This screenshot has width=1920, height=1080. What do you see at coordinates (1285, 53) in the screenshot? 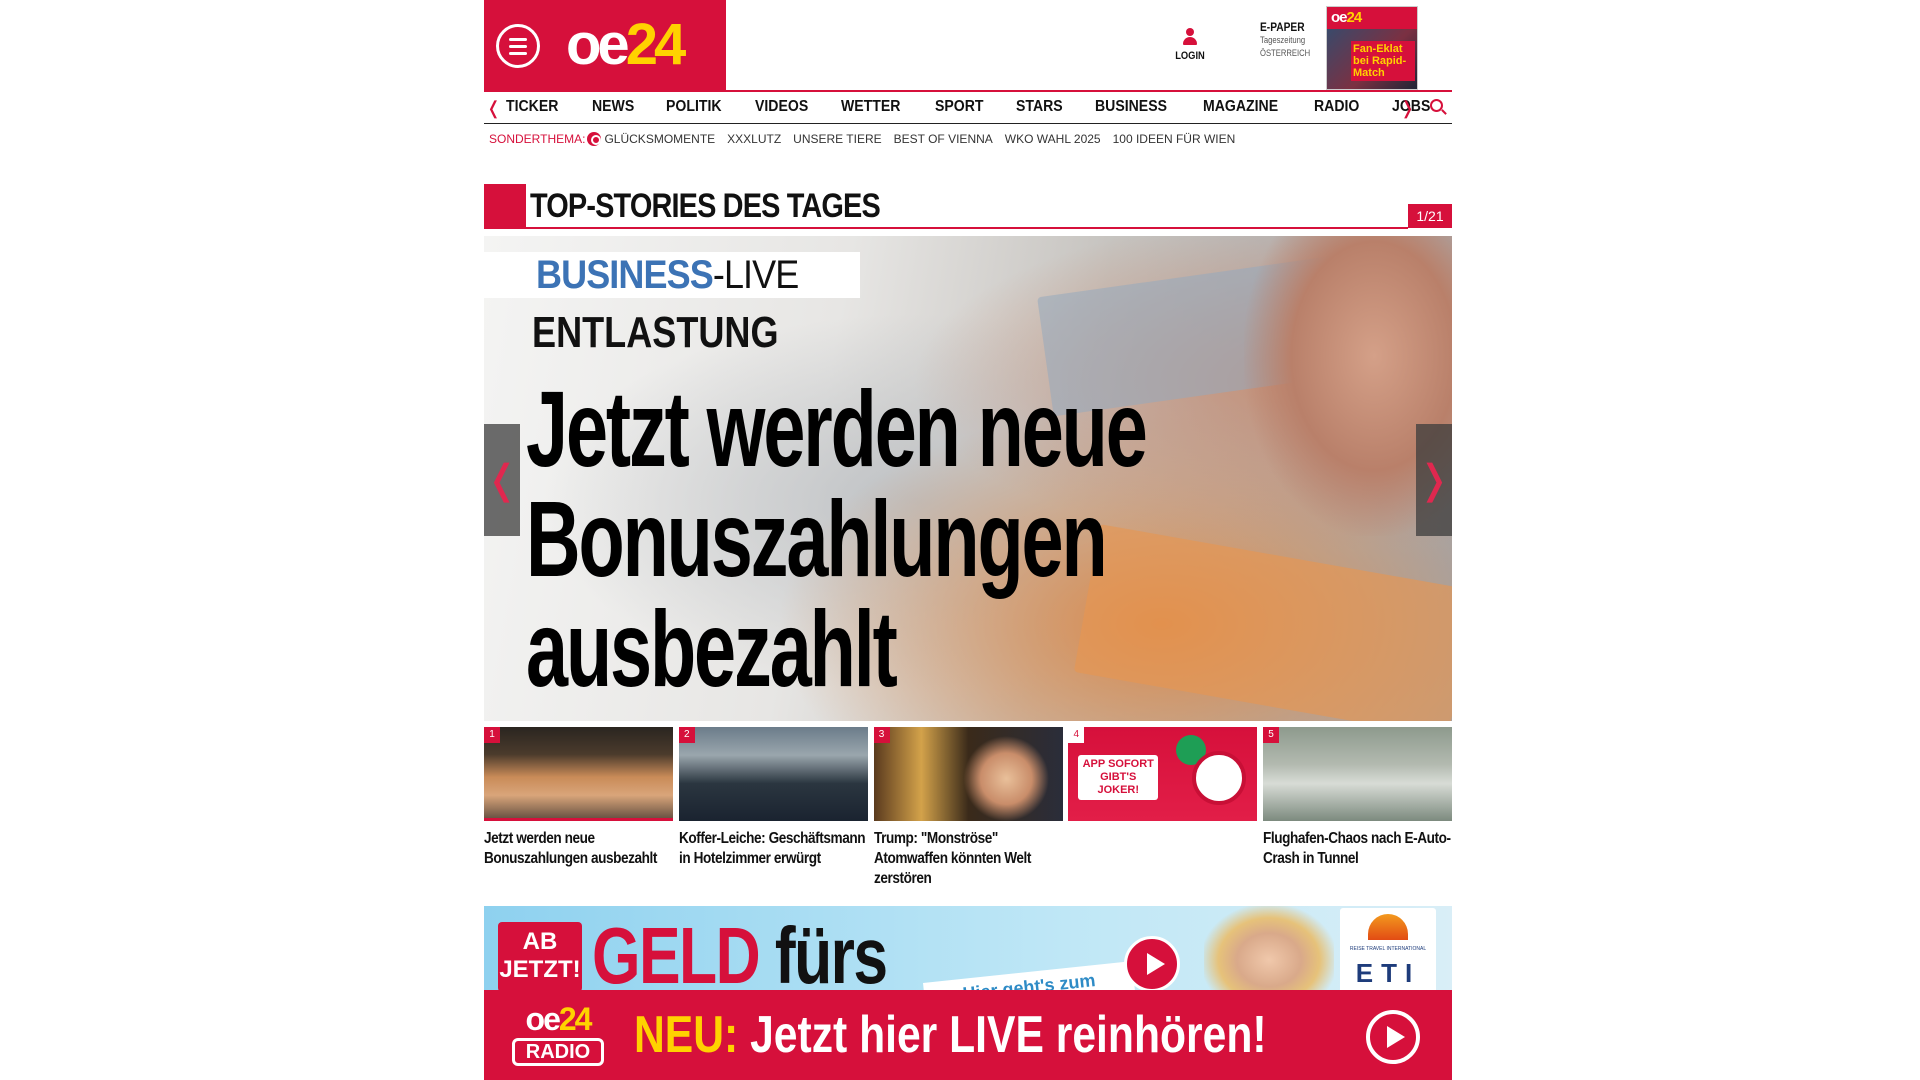
I see `epaper-region: ÖSTERREICH` at bounding box center [1285, 53].